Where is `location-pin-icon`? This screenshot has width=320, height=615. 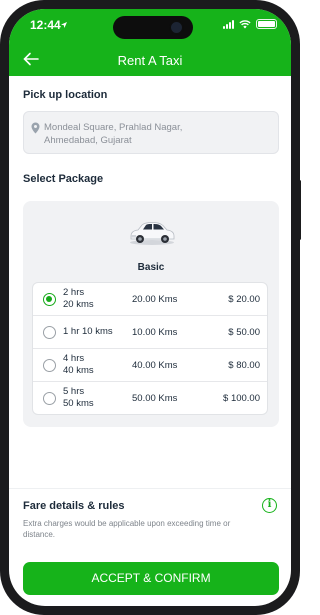
location-pin-icon is located at coordinates (35, 128).